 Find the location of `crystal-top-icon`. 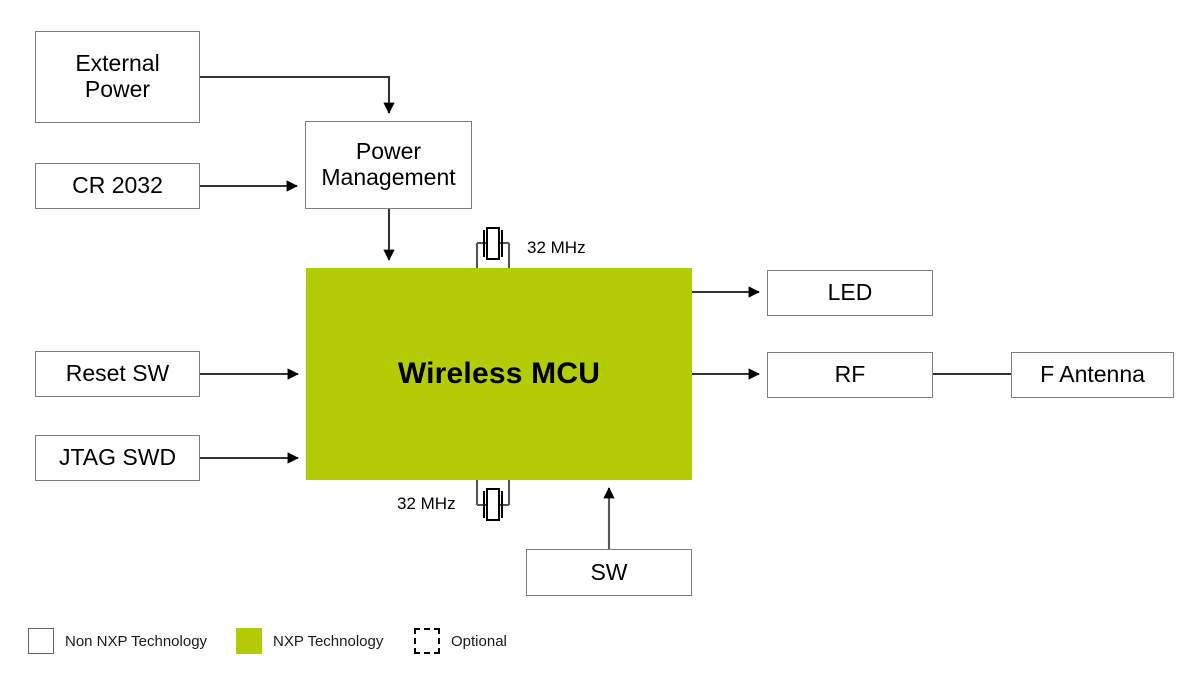

crystal-top-icon is located at coordinates (493, 247).